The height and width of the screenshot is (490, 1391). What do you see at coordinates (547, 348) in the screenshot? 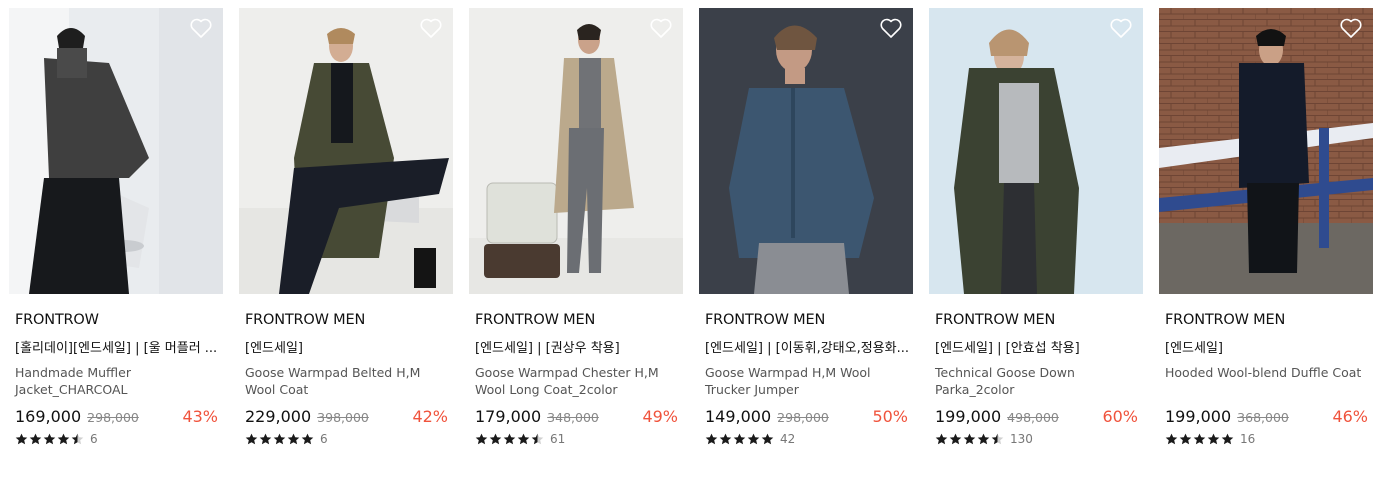
I see `promo-tag: [엔드세일] | [권상우 착용]` at bounding box center [547, 348].